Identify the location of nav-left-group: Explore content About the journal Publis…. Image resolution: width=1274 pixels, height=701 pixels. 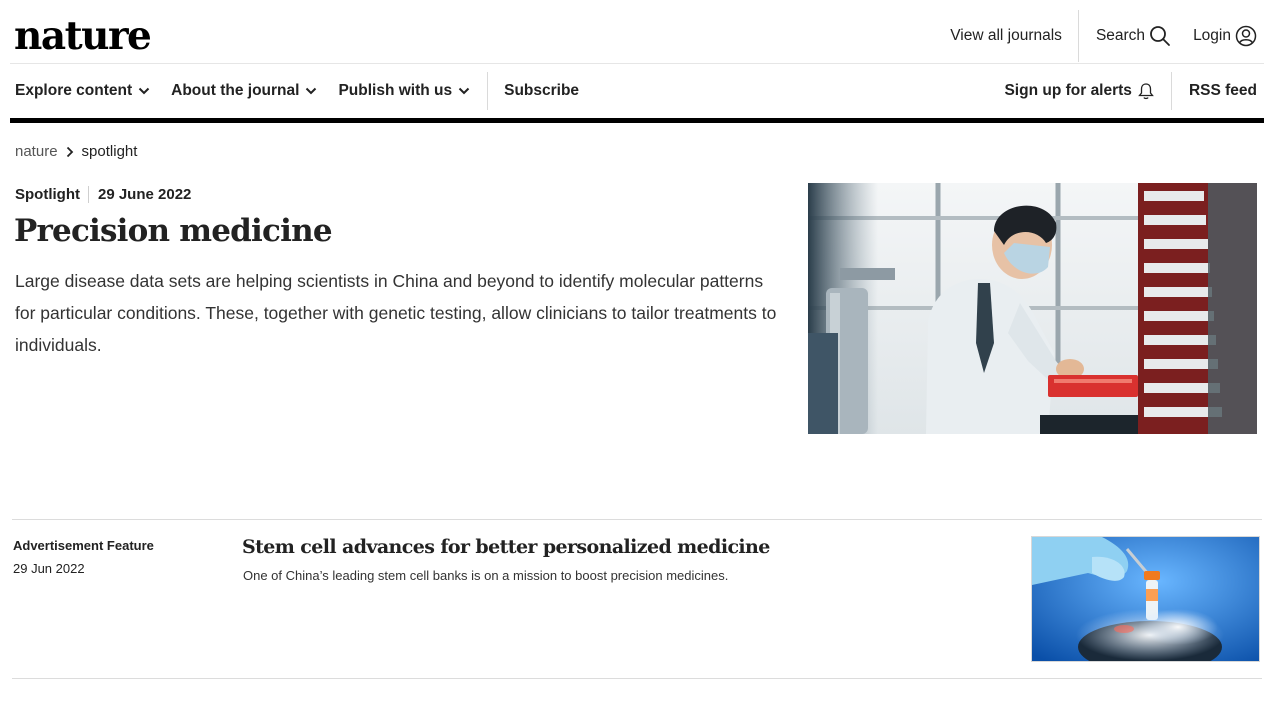
(307, 91).